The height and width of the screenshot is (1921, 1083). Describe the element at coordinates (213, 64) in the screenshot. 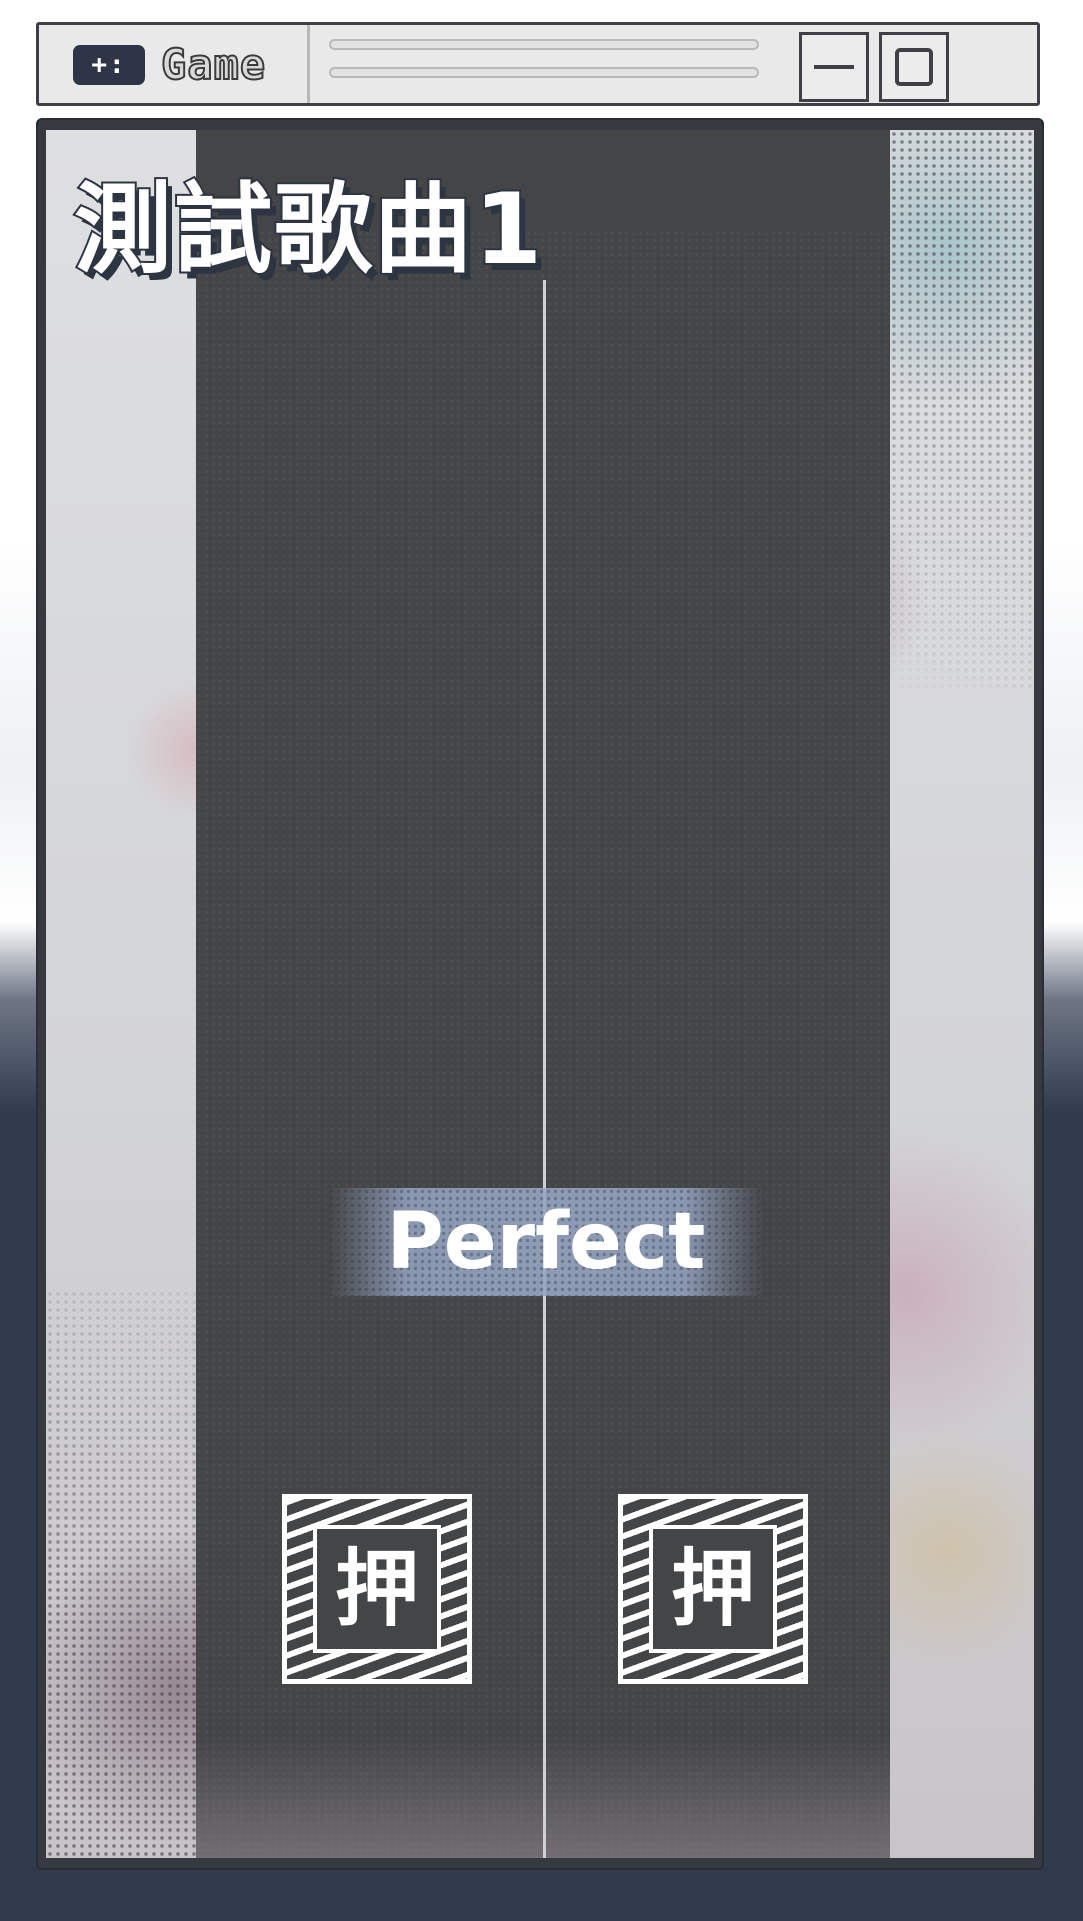

I see `window-title: Game` at that location.